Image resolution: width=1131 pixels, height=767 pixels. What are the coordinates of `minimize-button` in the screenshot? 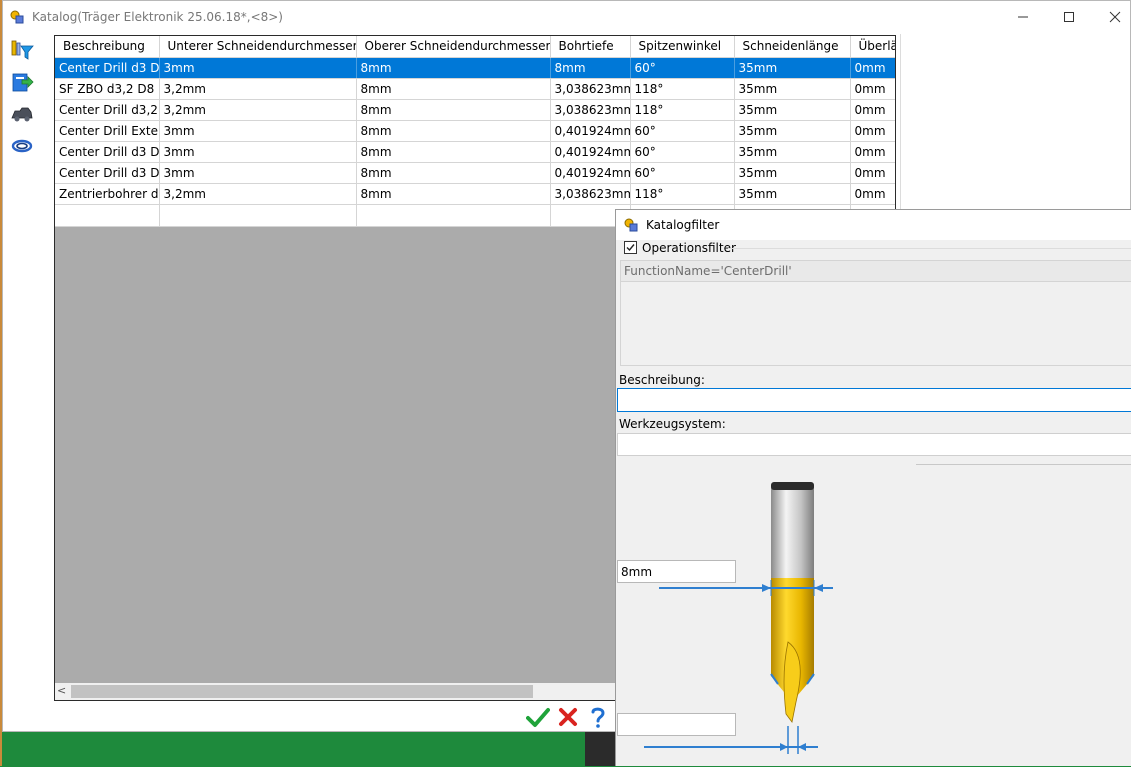 It's located at (1023, 17).